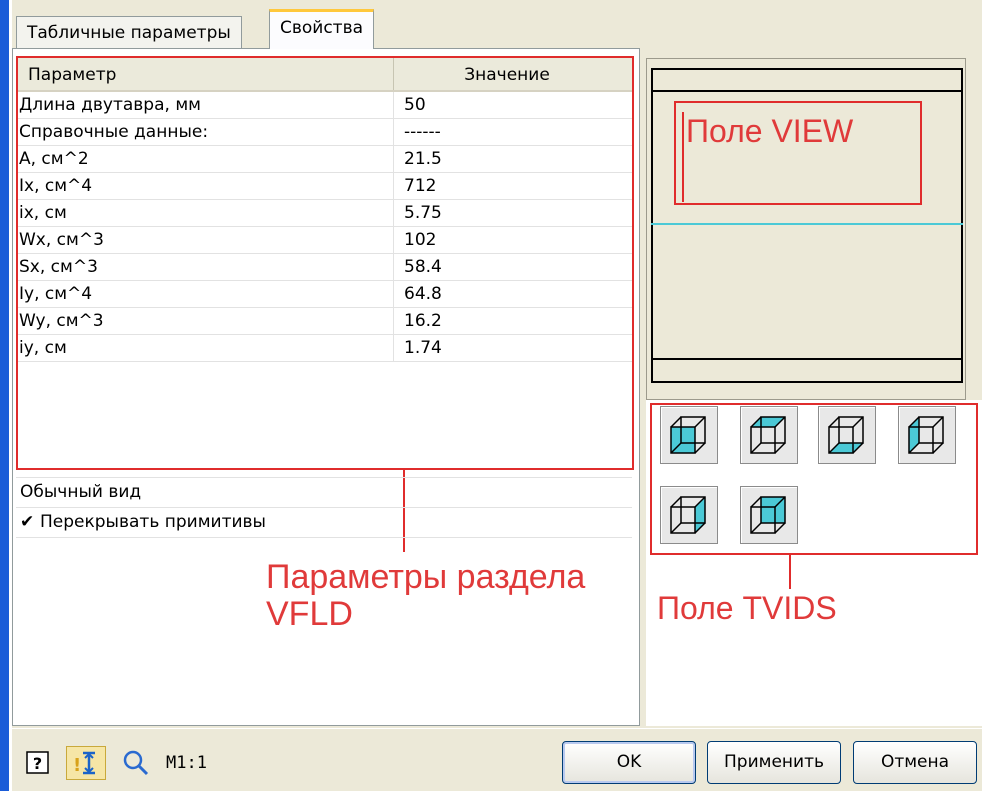  Describe the element at coordinates (847, 435) in the screenshot. I see `cube-face-bottom-icon` at that location.